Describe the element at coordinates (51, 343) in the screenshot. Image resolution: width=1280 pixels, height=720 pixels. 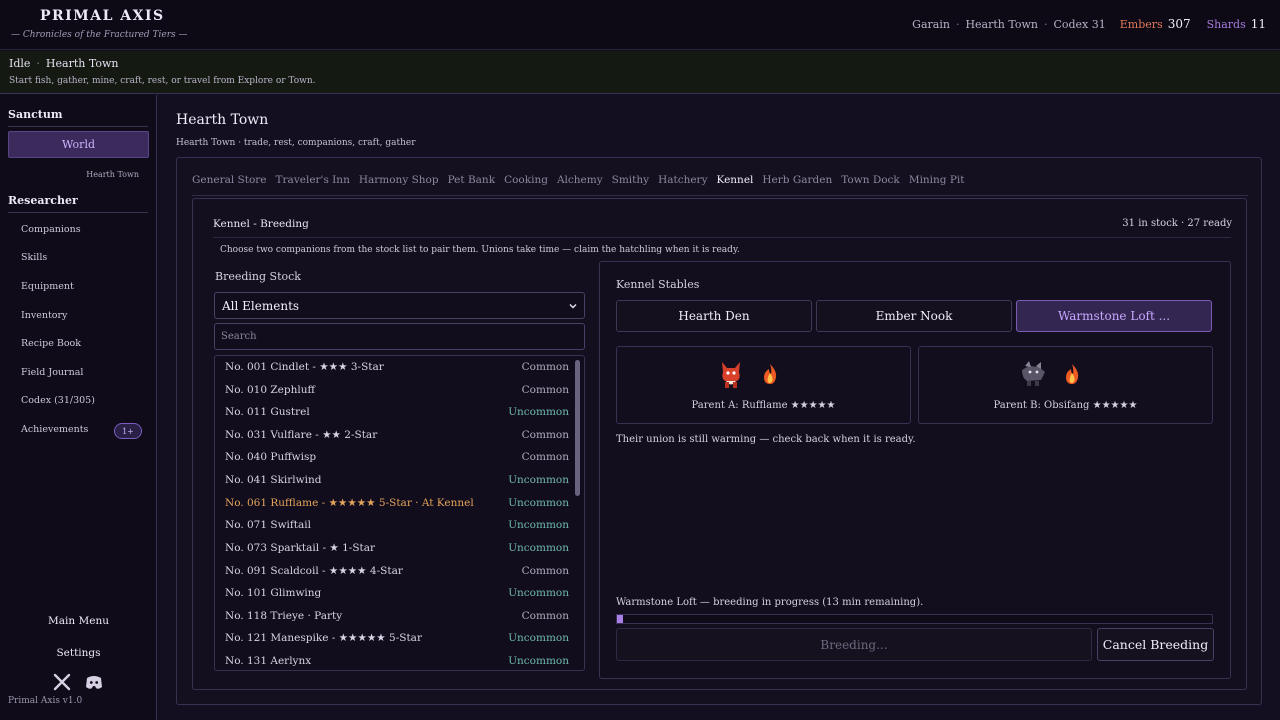
I see `sidebar-item-recipe-book: Recipe Book` at that location.